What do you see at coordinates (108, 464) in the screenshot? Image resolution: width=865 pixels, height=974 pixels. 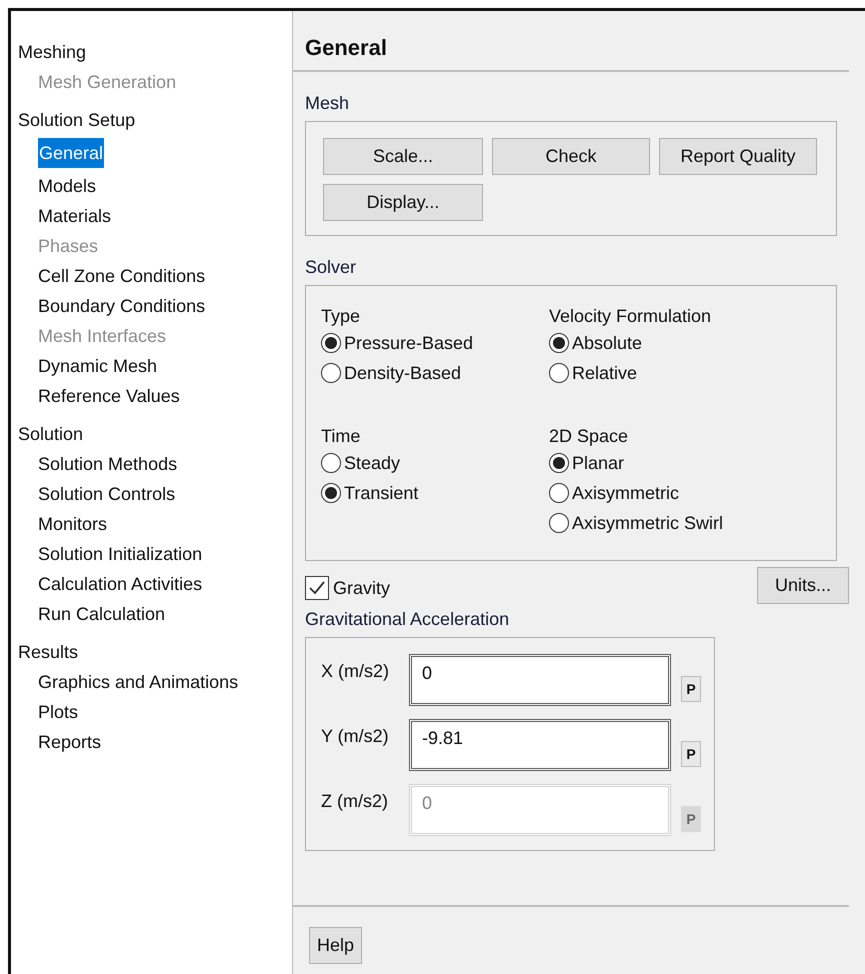 I see `tree-item: Solution Methods` at bounding box center [108, 464].